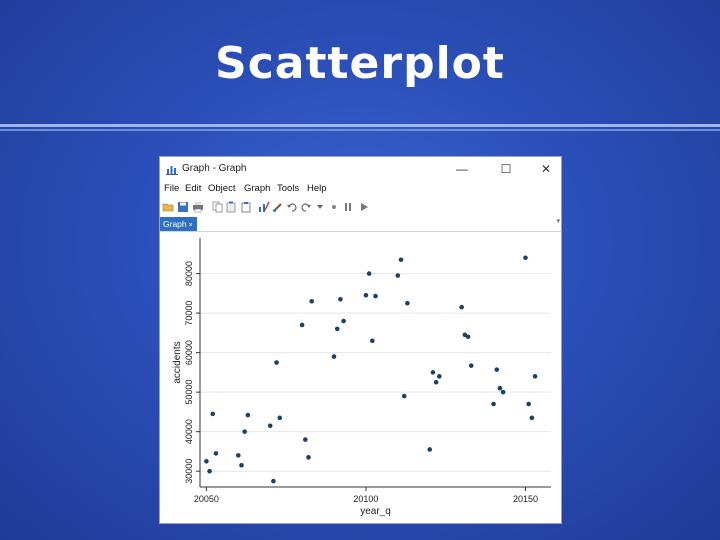 The image size is (720, 540). Describe the element at coordinates (506, 169) in the screenshot. I see `maximize-button: ☐` at that location.